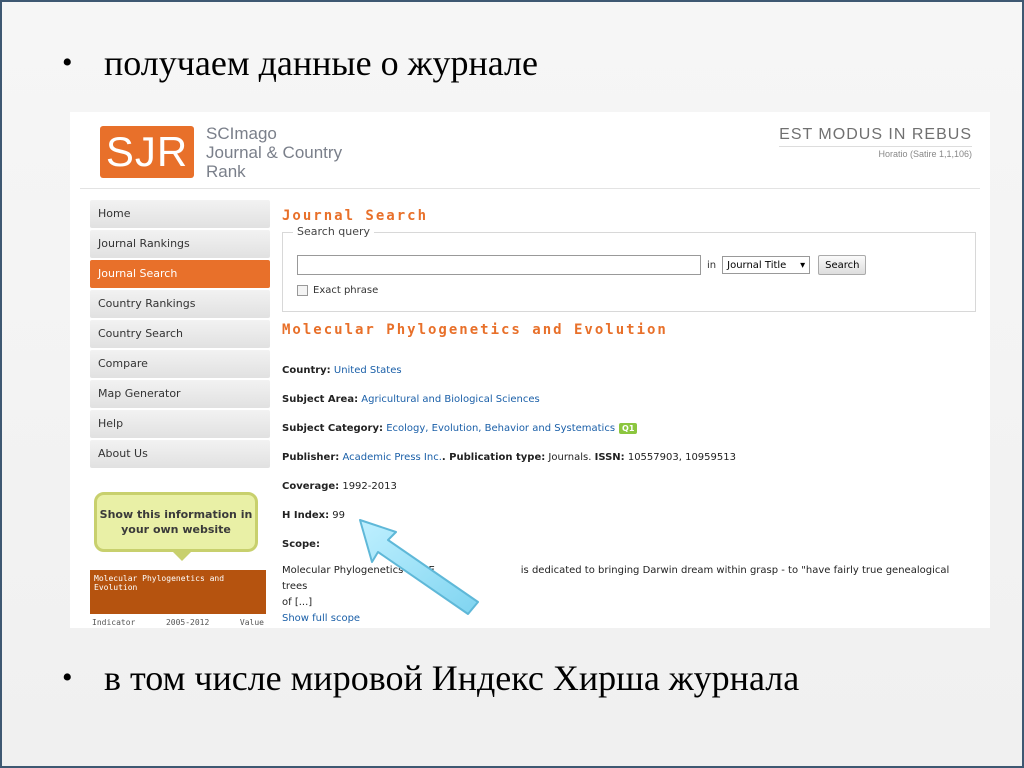 This screenshot has height=768, width=1024. I want to click on nav-about-us: About Us, so click(180, 454).